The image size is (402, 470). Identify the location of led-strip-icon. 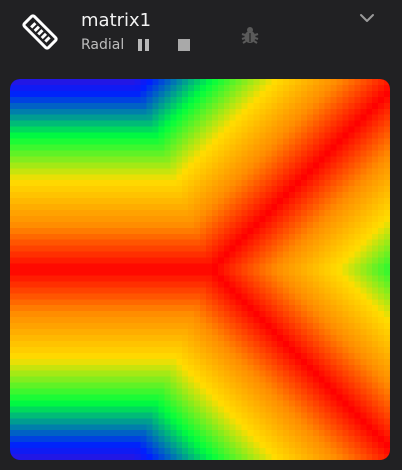
(40, 32).